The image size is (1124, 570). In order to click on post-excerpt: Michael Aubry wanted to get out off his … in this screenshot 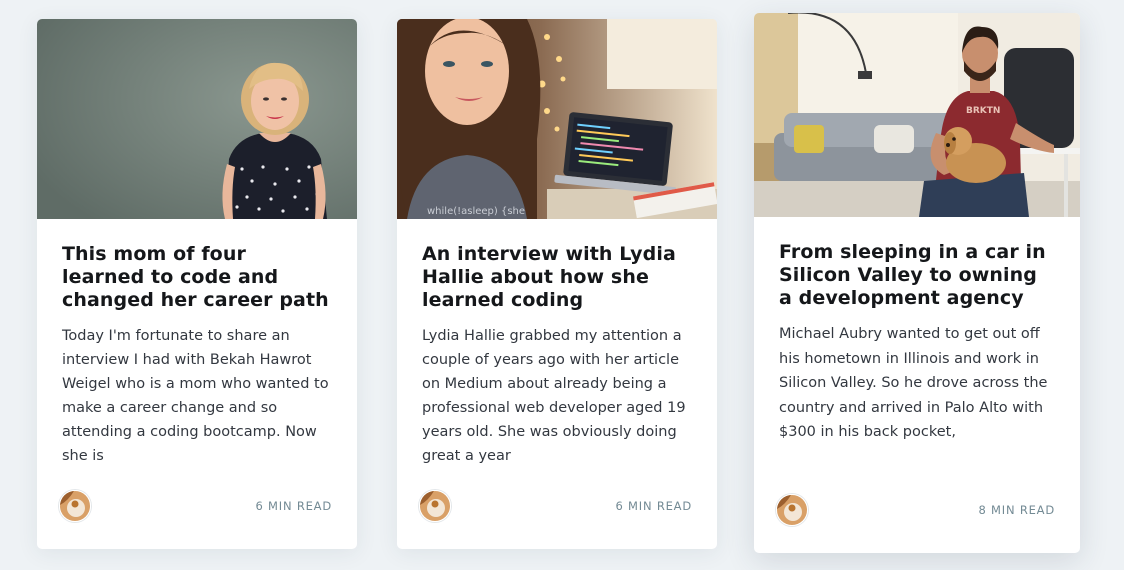, I will do `click(917, 383)`.